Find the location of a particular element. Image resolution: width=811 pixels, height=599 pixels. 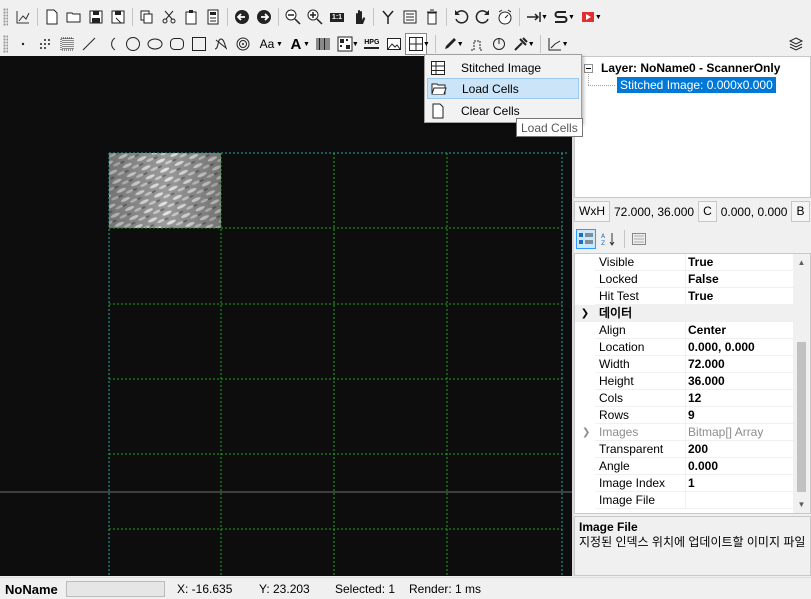

prop-value: False is located at coordinates (740, 279).